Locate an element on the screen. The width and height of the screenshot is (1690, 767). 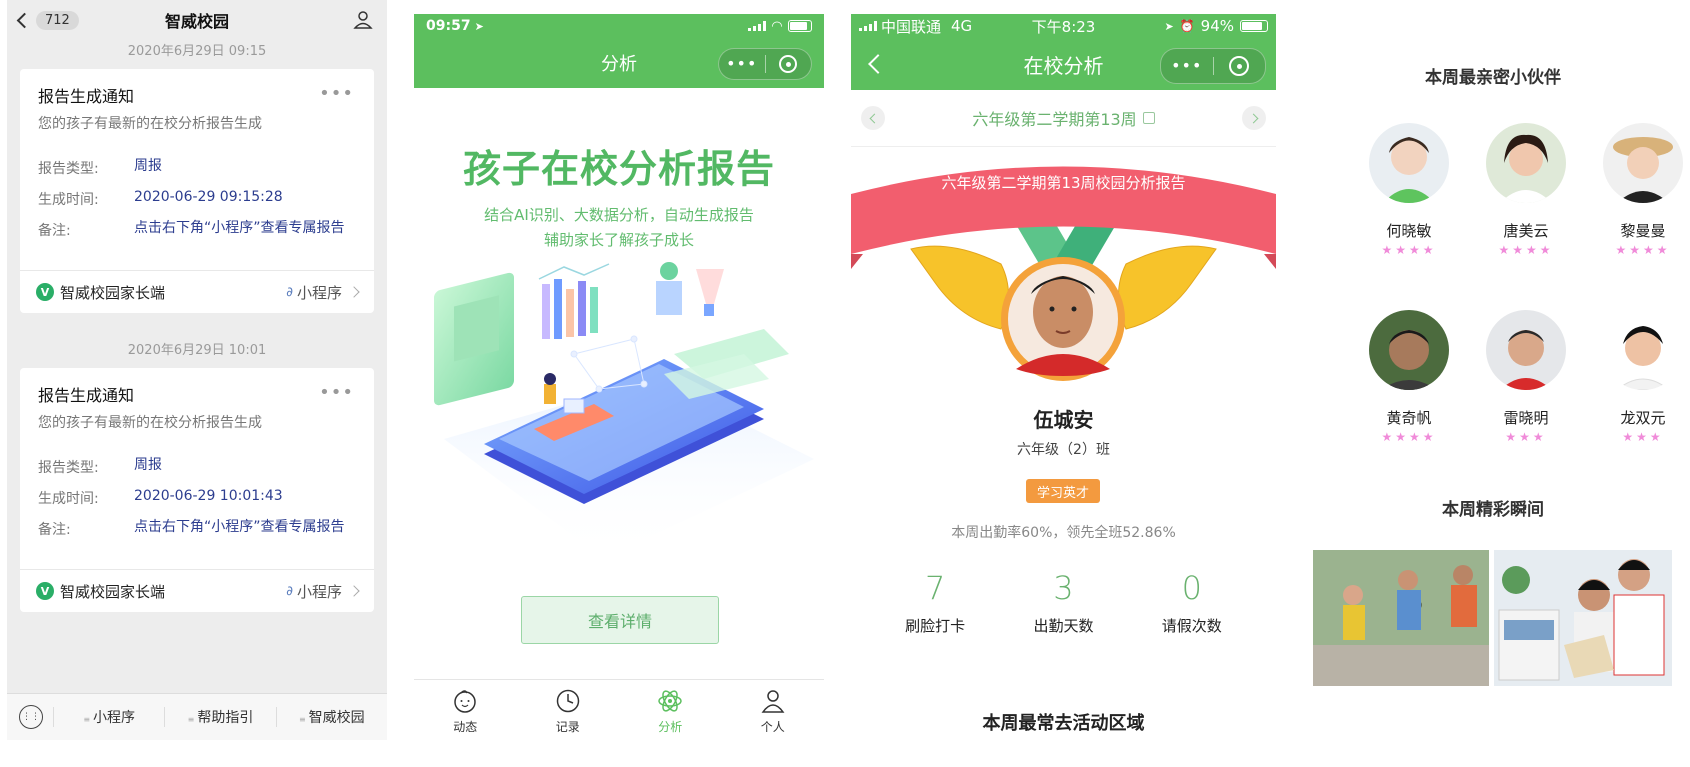
attendance-note: 本周出勤率60%，领先全班52.86% is located at coordinates (1063, 533).